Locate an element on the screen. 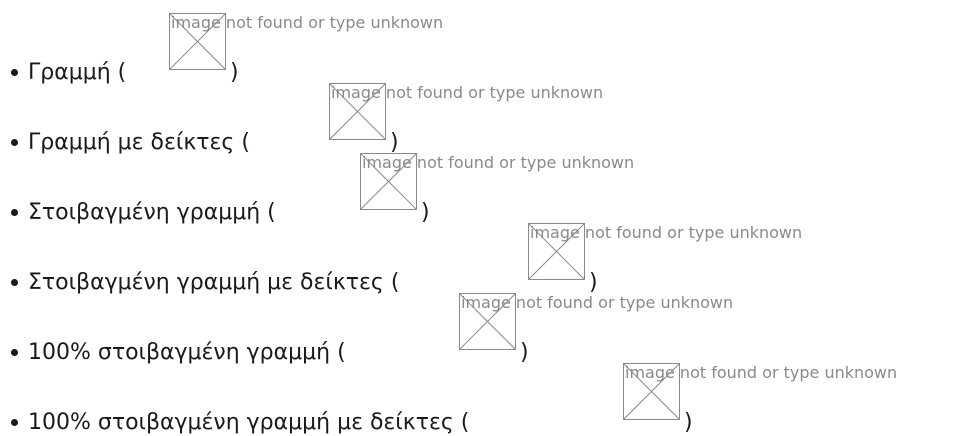 This screenshot has height=436, width=968. list-item-label: 100% στοιβαγμένη γραμμή με δείκτες ( is located at coordinates (249, 422).